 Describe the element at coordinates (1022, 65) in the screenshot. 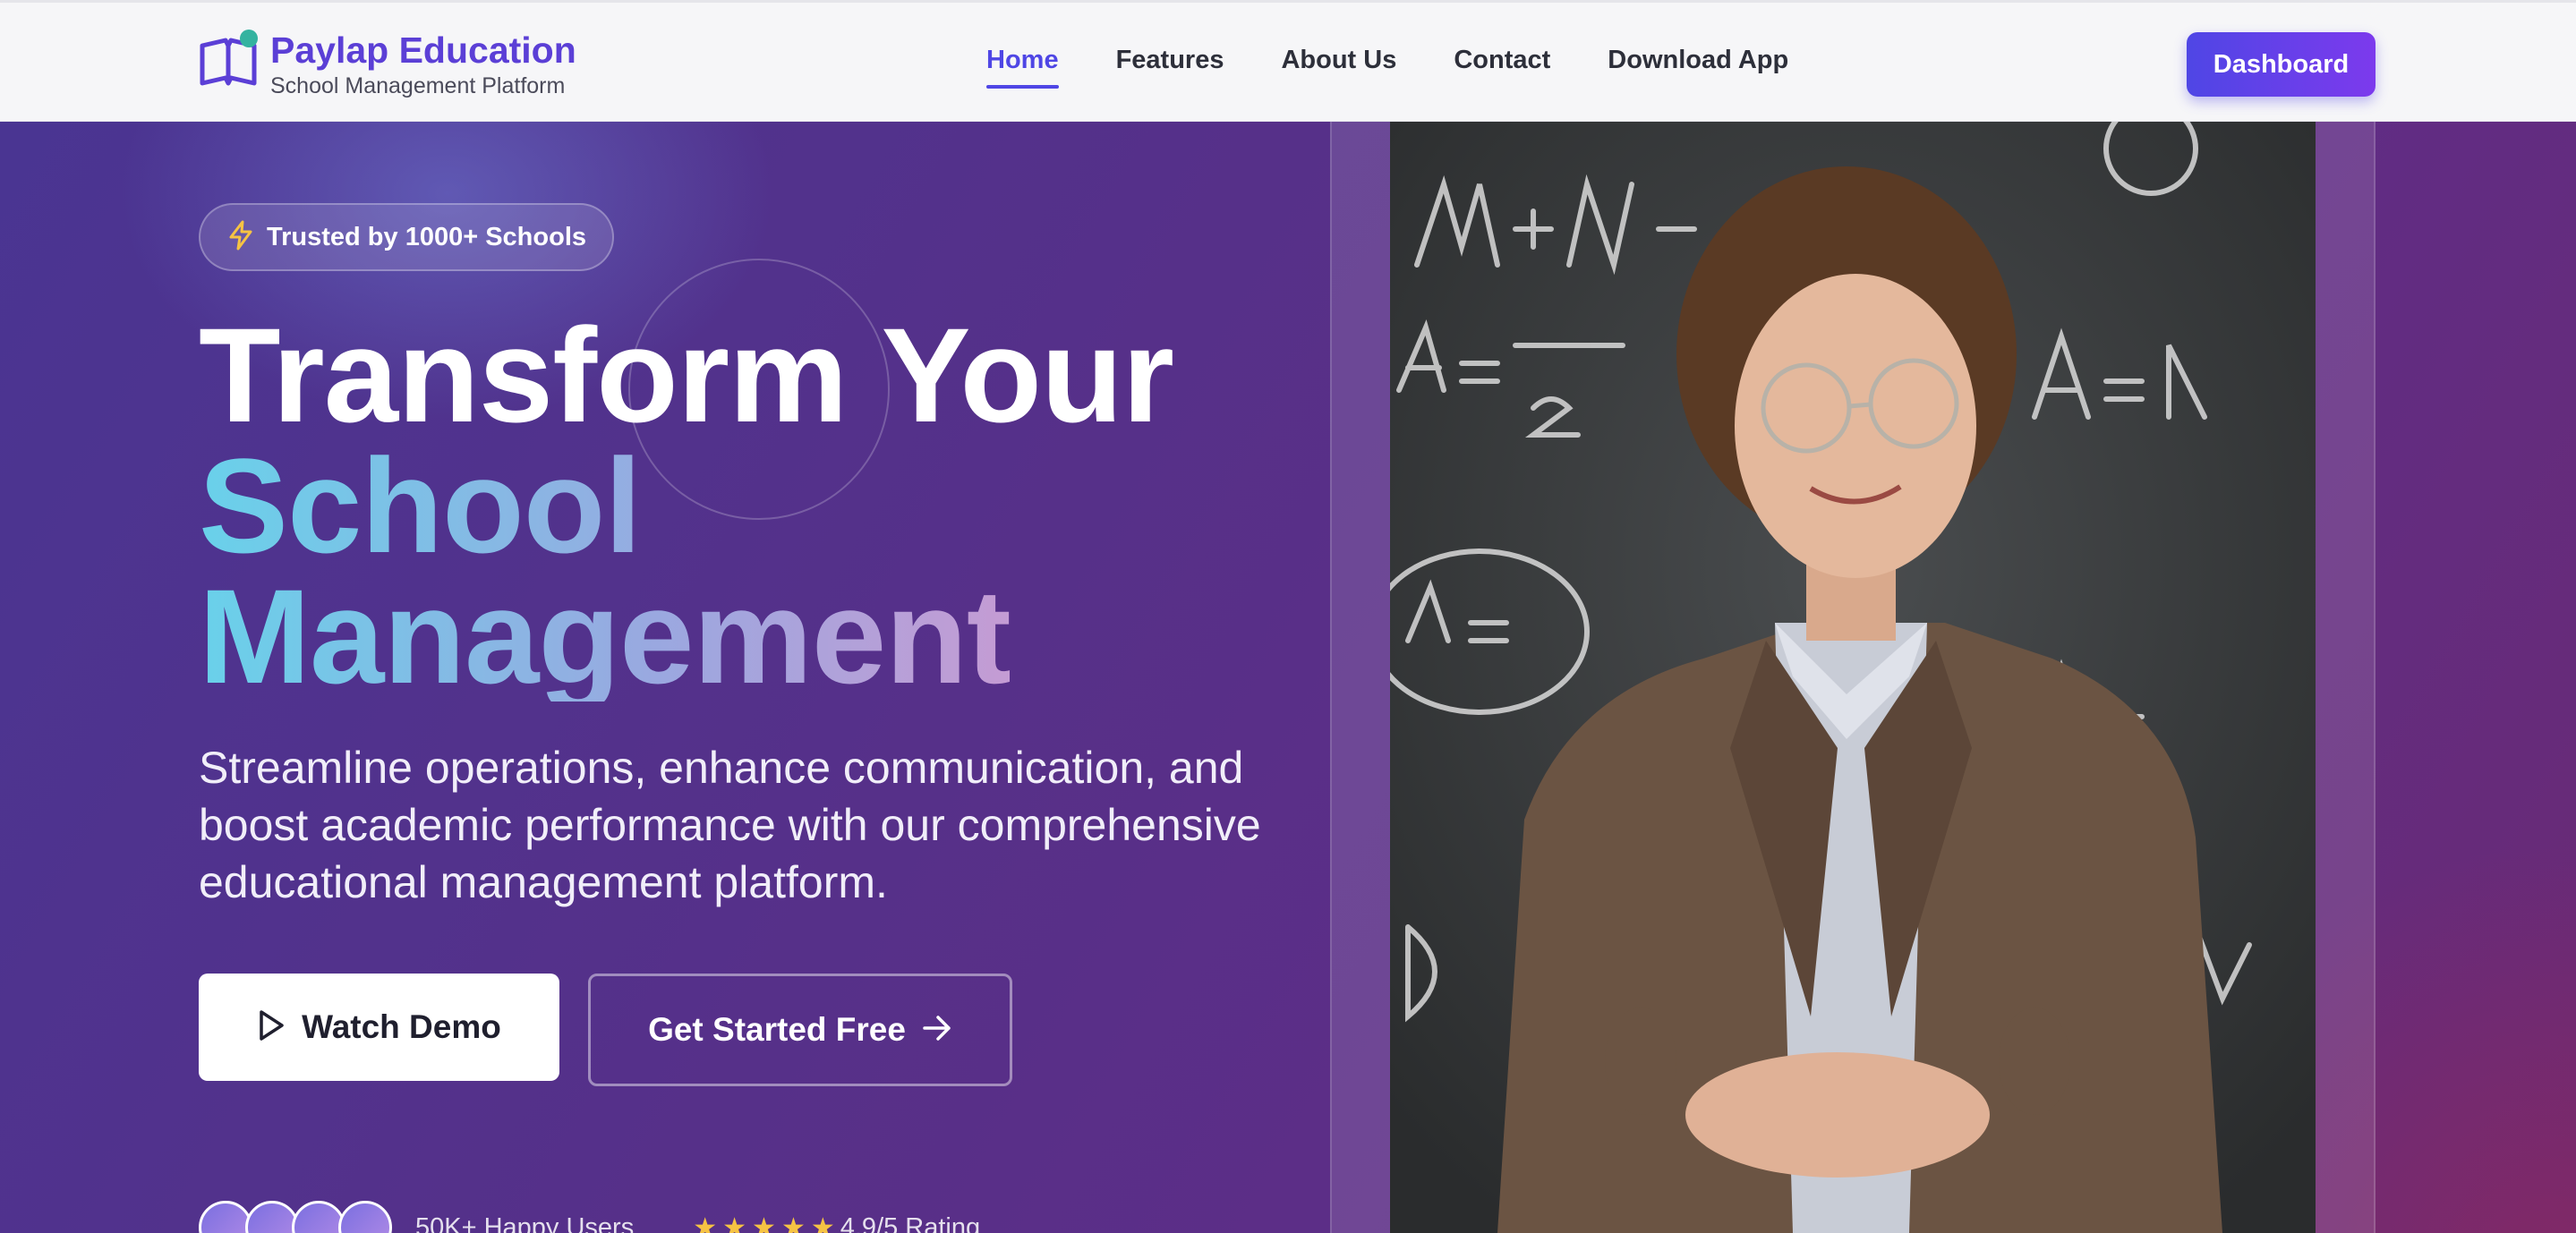

I see `nav-home: Home` at that location.